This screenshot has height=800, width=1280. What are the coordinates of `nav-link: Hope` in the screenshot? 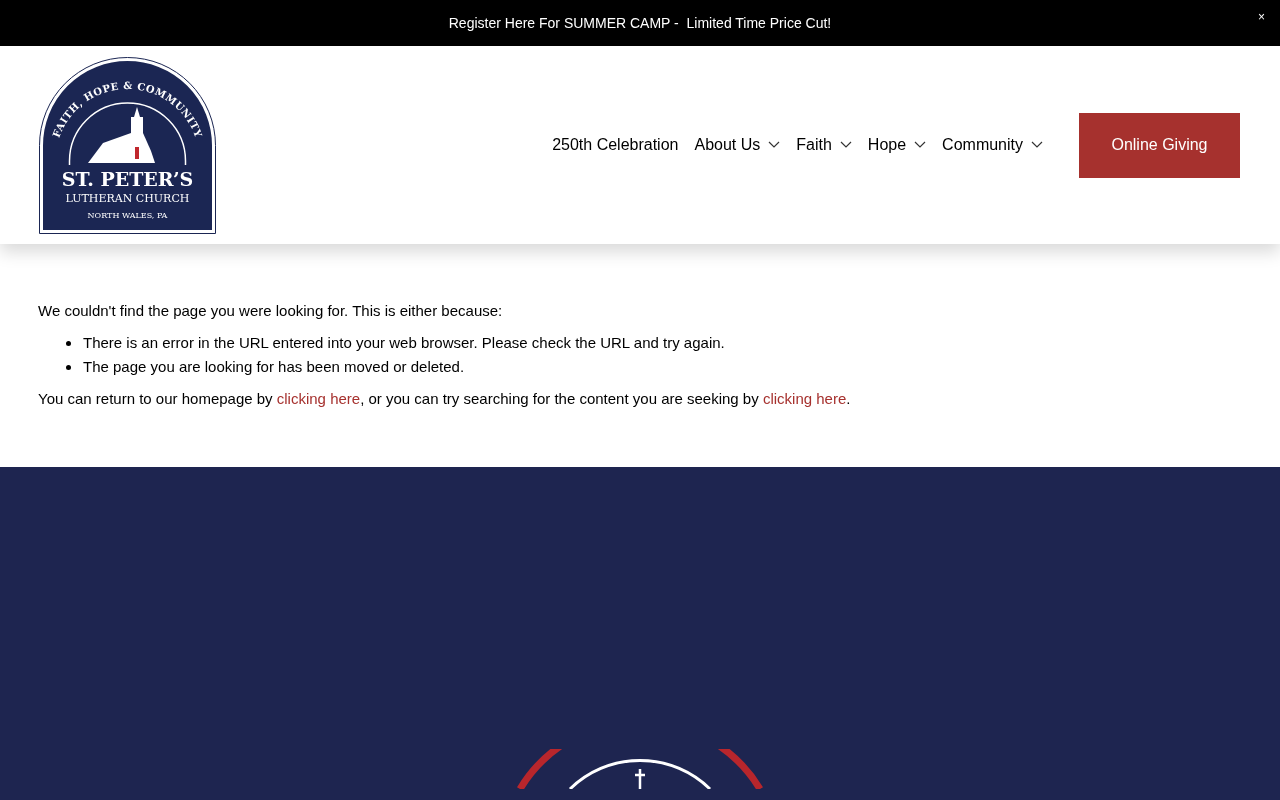 It's located at (897, 145).